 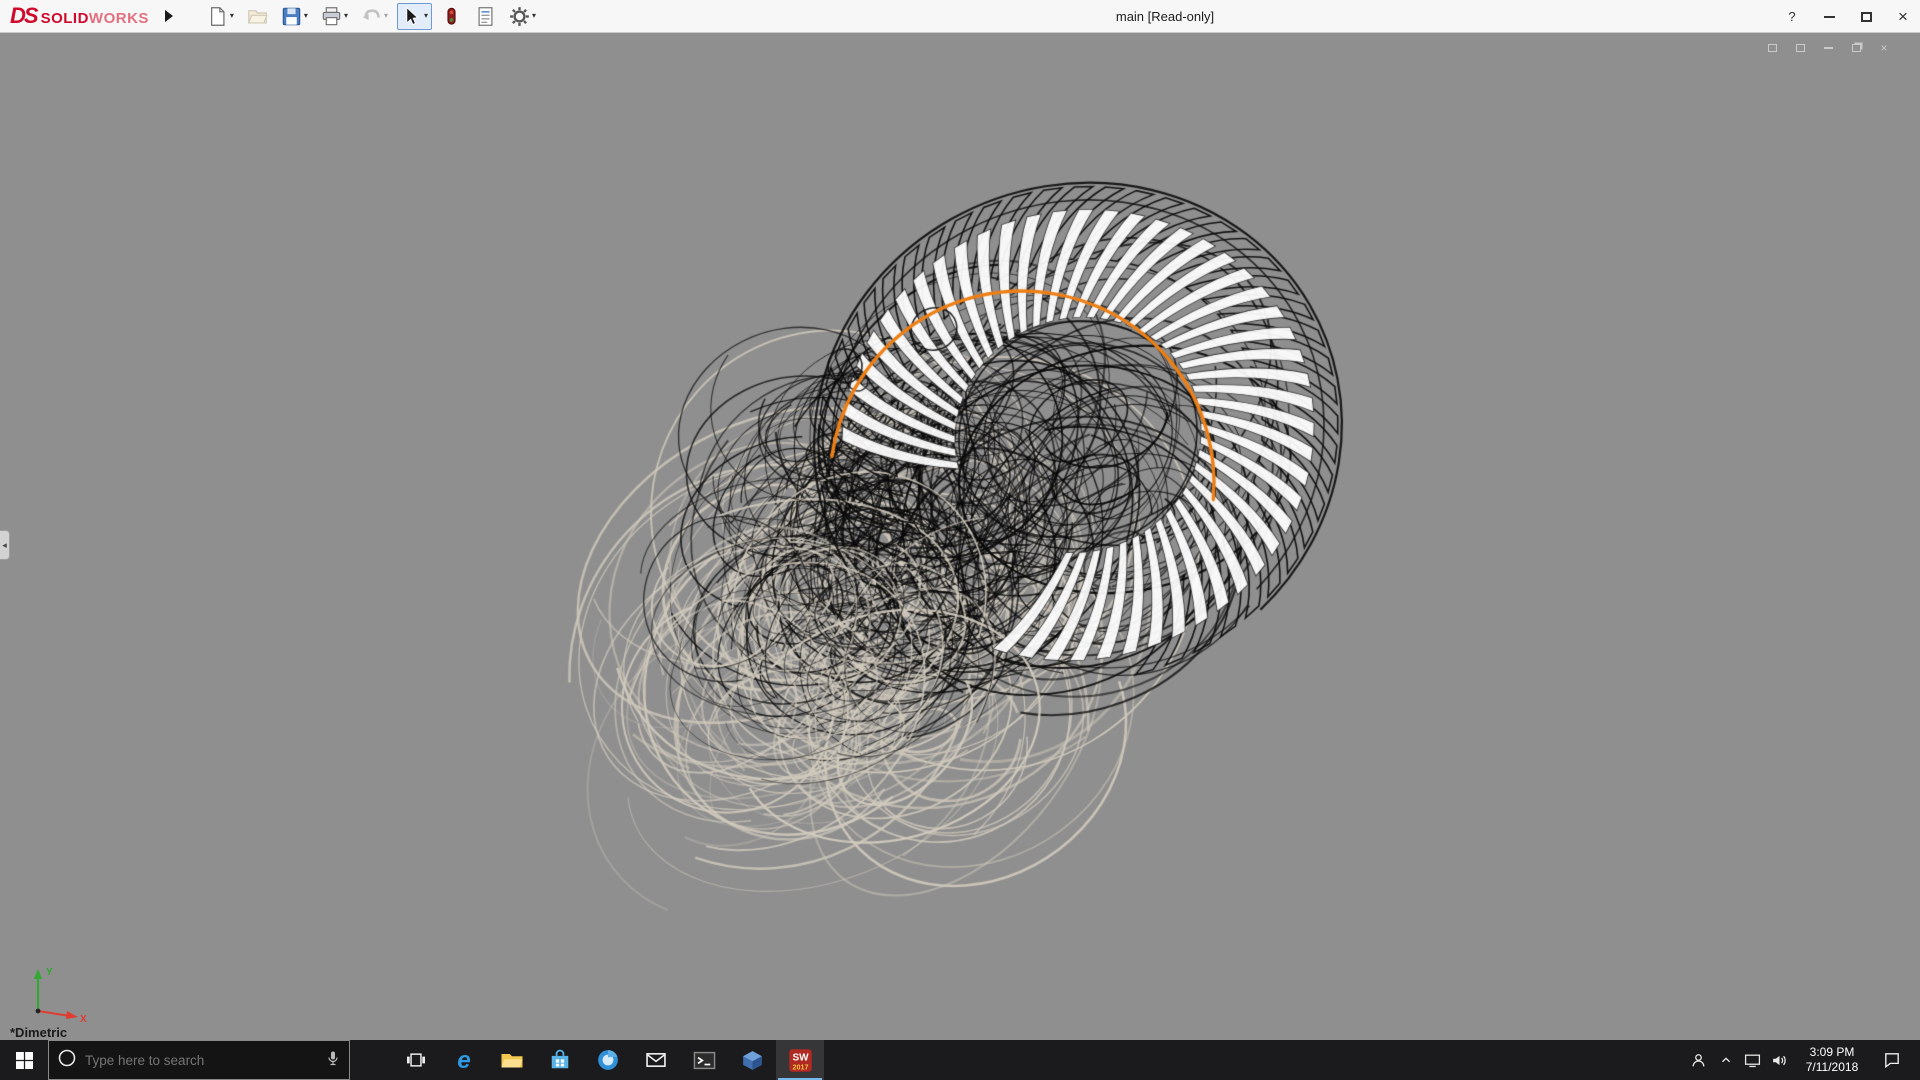 I want to click on taskbar-solidworks-button: SW 2017, so click(x=800, y=1060).